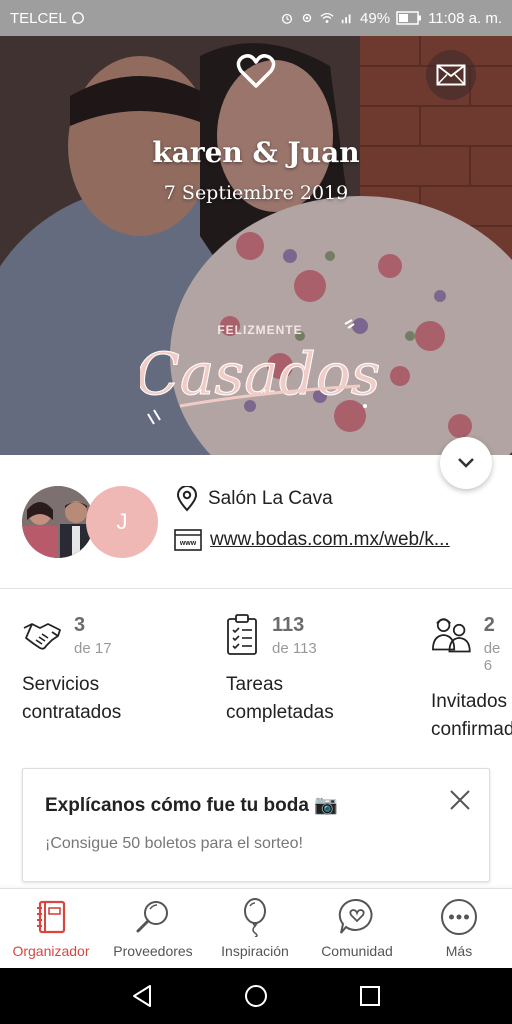 The width and height of the screenshot is (512, 1024). Describe the element at coordinates (327, 17) in the screenshot. I see `wifi-icon` at that location.